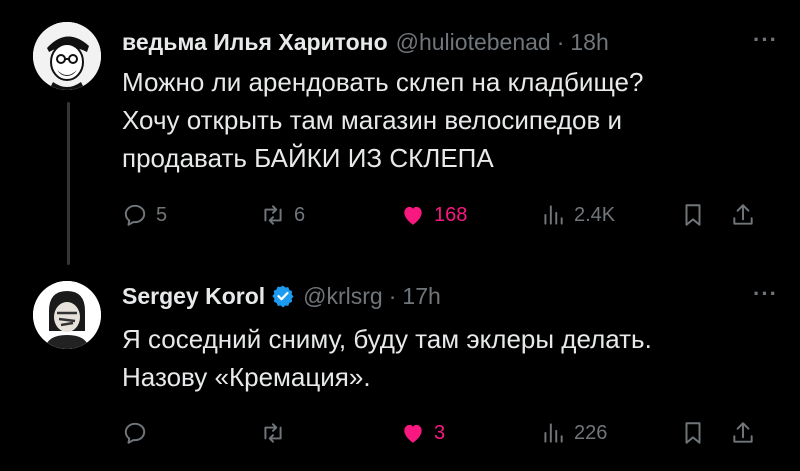  Describe the element at coordinates (68, 183) in the screenshot. I see `thread-connector` at that location.